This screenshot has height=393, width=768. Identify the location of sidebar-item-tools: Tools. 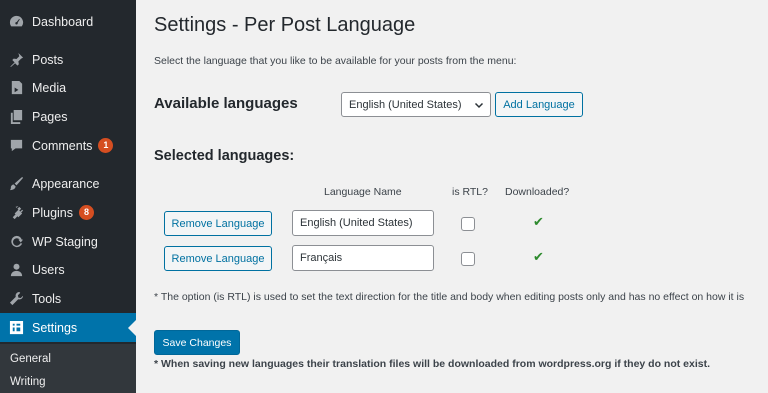
(68, 298).